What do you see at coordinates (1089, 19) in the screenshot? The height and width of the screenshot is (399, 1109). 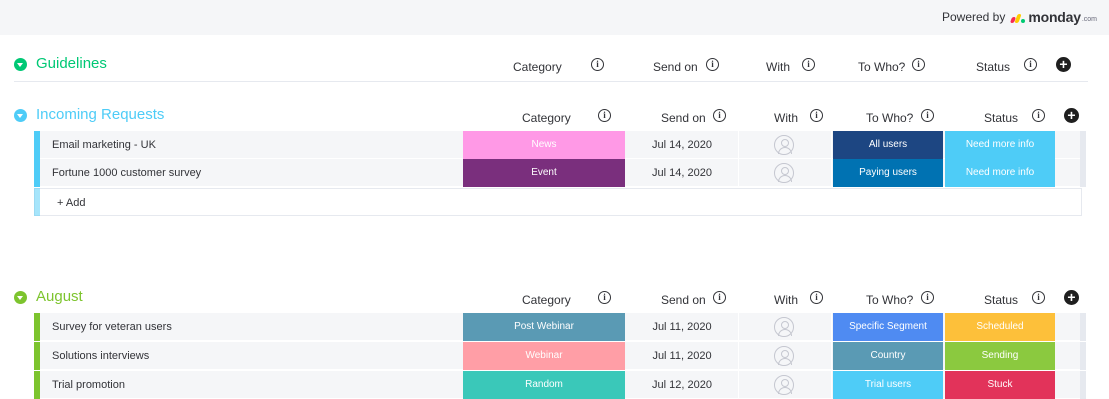 I see `brand-suffix: .com` at bounding box center [1089, 19].